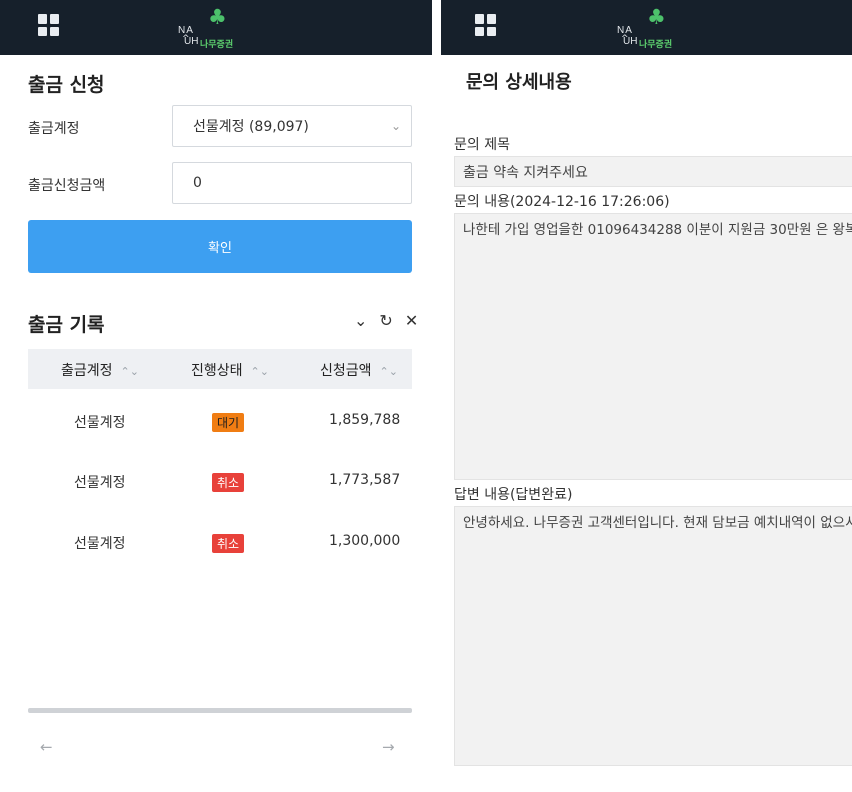 Image resolution: width=852 pixels, height=792 pixels. Describe the element at coordinates (46, 747) in the screenshot. I see `arrow-left-icon: ←` at that location.